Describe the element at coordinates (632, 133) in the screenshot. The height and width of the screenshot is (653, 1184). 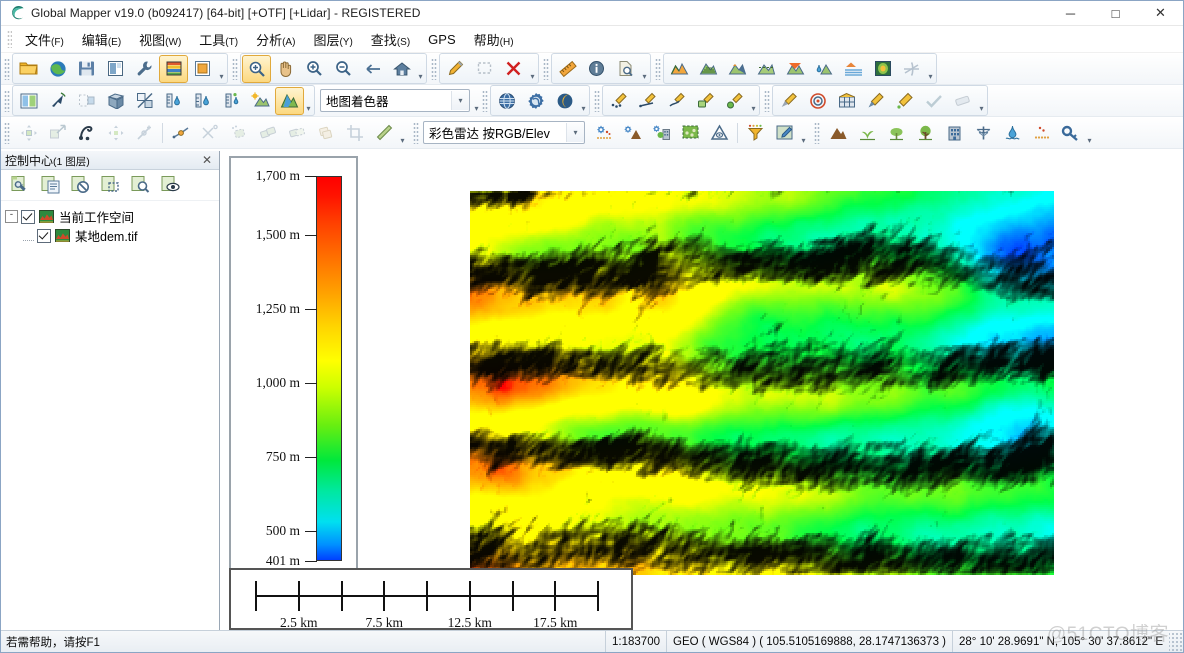
I see `lidar-ground-icon` at that location.